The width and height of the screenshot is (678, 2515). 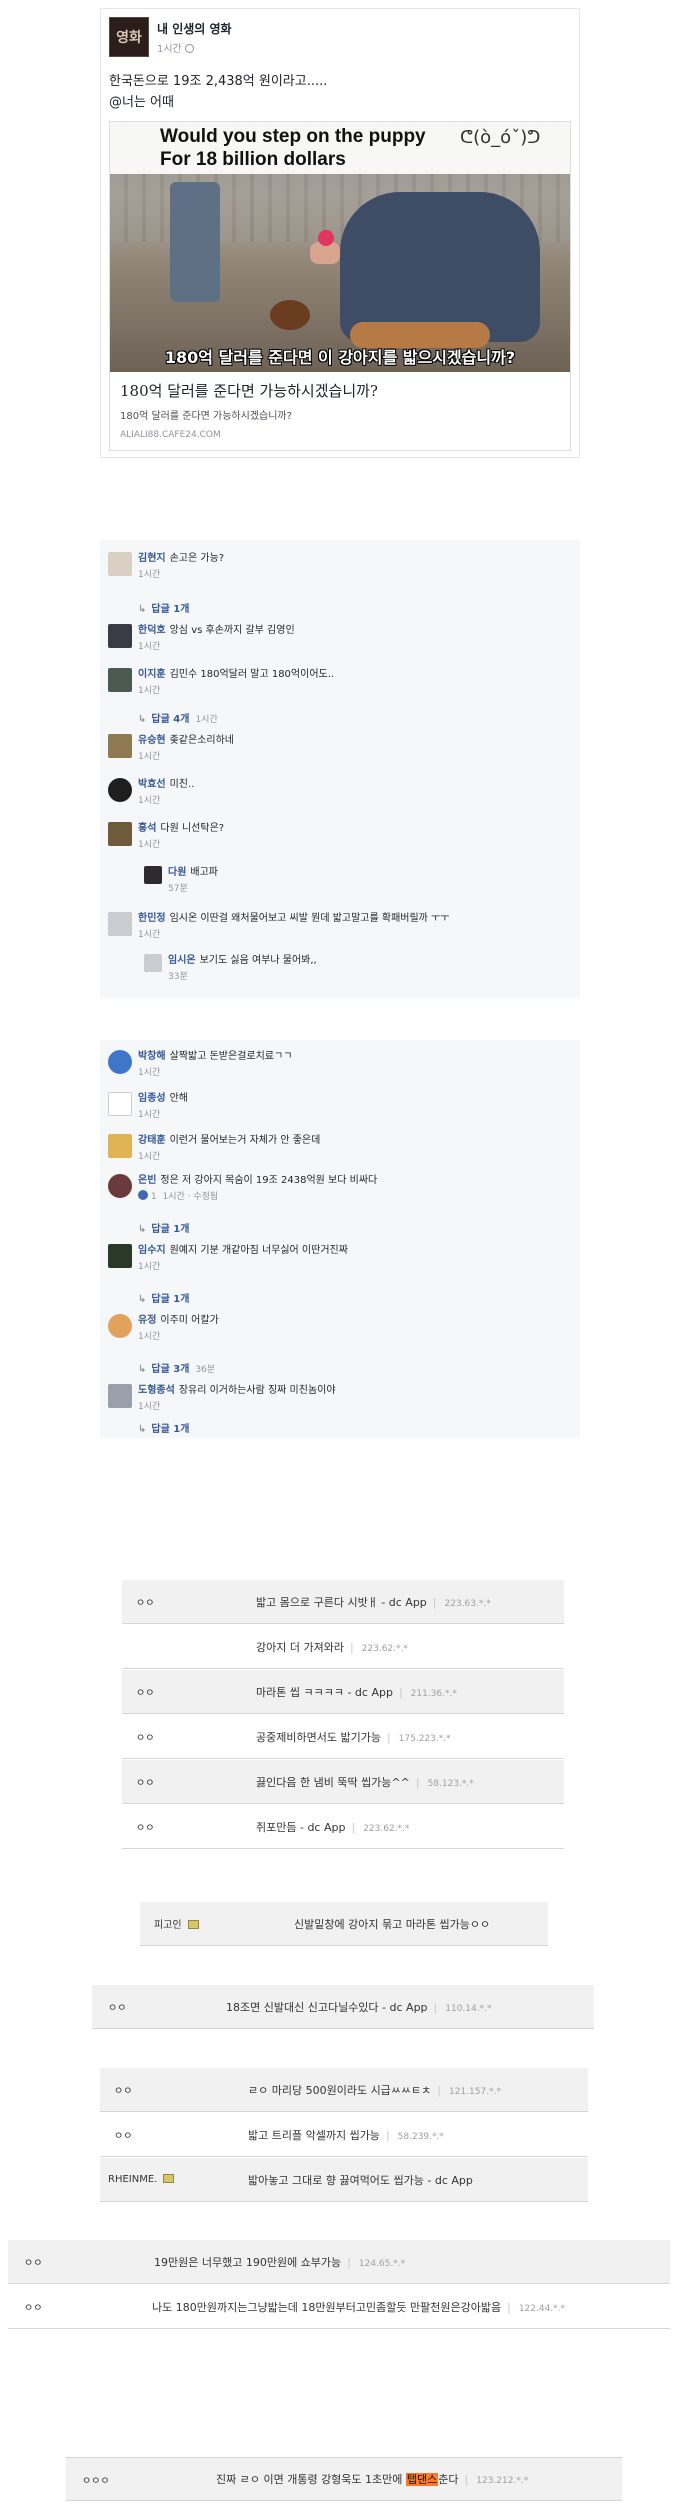 What do you see at coordinates (156, 1390) in the screenshot?
I see `comment-author: 도형종석` at bounding box center [156, 1390].